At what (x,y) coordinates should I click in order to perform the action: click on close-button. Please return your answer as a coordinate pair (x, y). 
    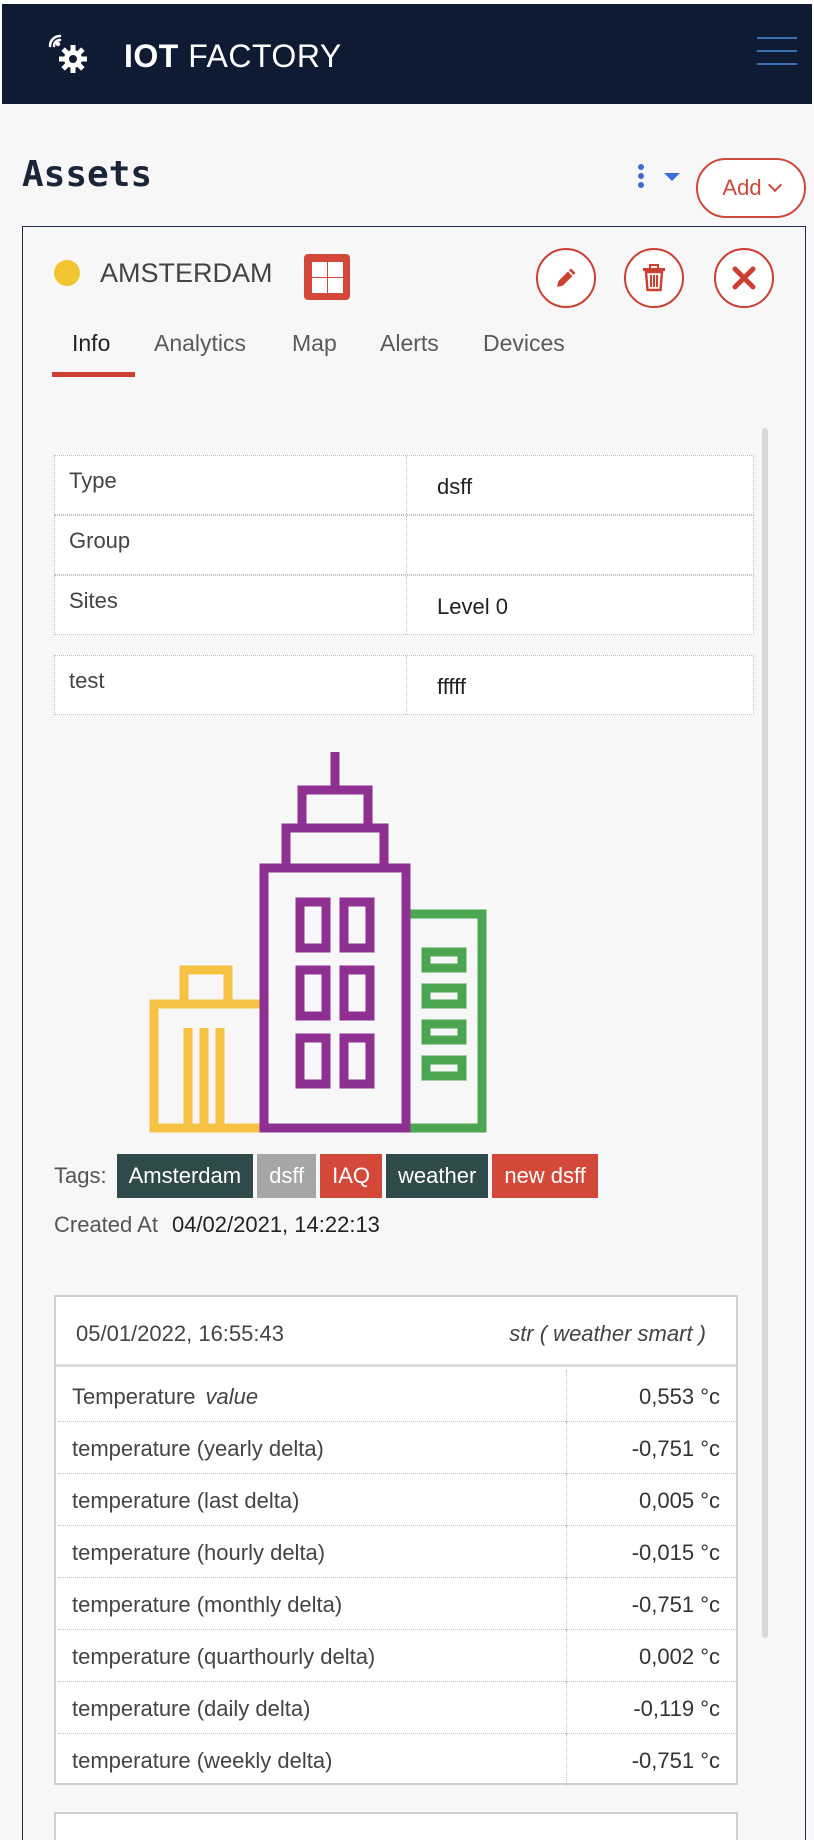
    Looking at the image, I should click on (744, 278).